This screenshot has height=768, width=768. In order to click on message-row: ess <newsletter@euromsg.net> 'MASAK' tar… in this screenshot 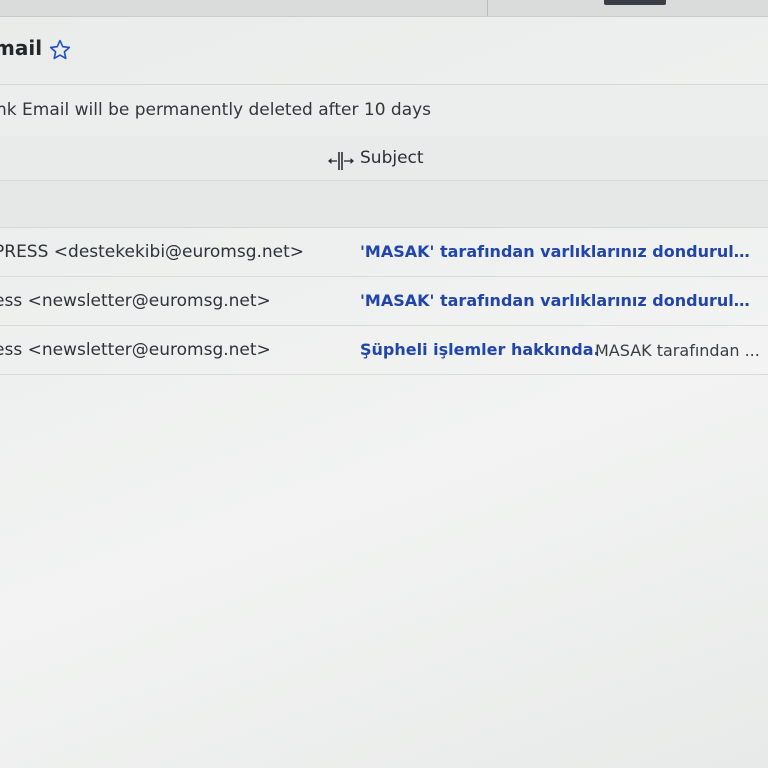, I will do `click(384, 301)`.